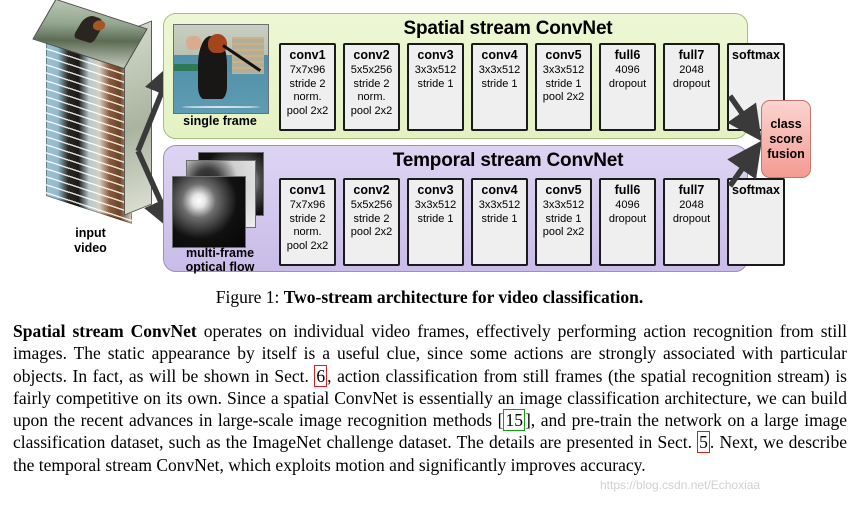  What do you see at coordinates (756, 55) in the screenshot?
I see `layer-name: softmax` at bounding box center [756, 55].